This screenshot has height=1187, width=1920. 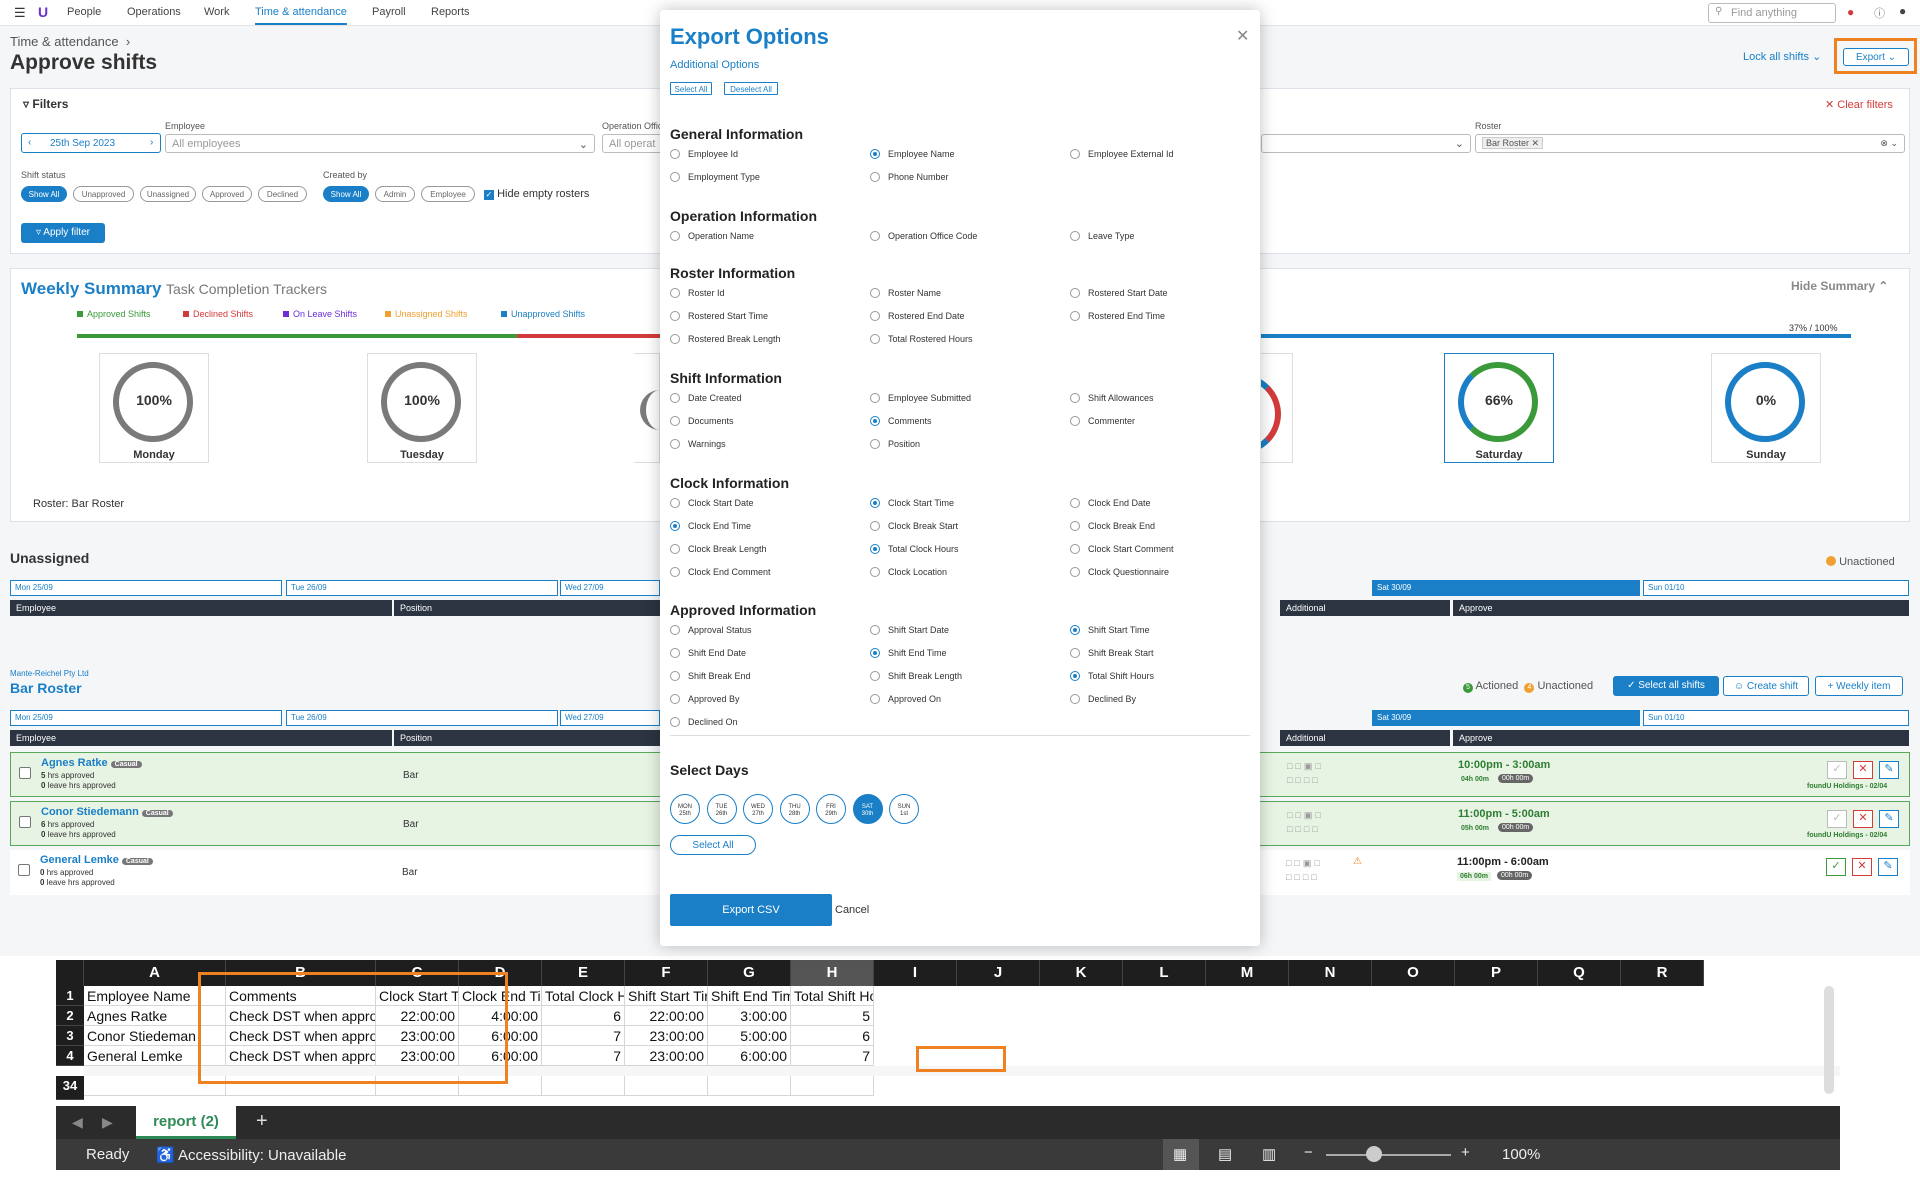 What do you see at coordinates (91, 763) in the screenshot?
I see `employee-name: Agnes Ratke Casual` at bounding box center [91, 763].